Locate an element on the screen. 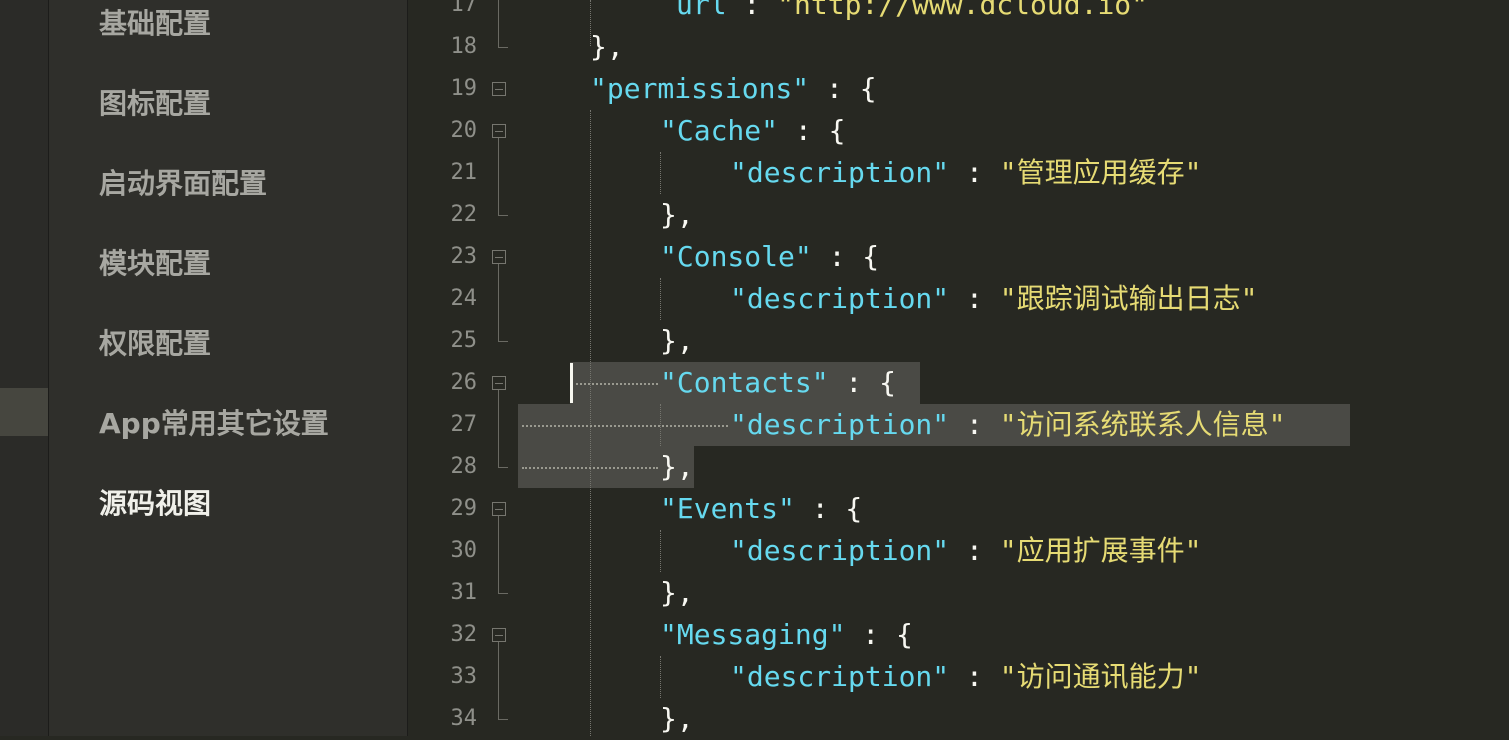 The image size is (1509, 740). sidebar-item-permission-config: 权限配置 is located at coordinates (155, 344).